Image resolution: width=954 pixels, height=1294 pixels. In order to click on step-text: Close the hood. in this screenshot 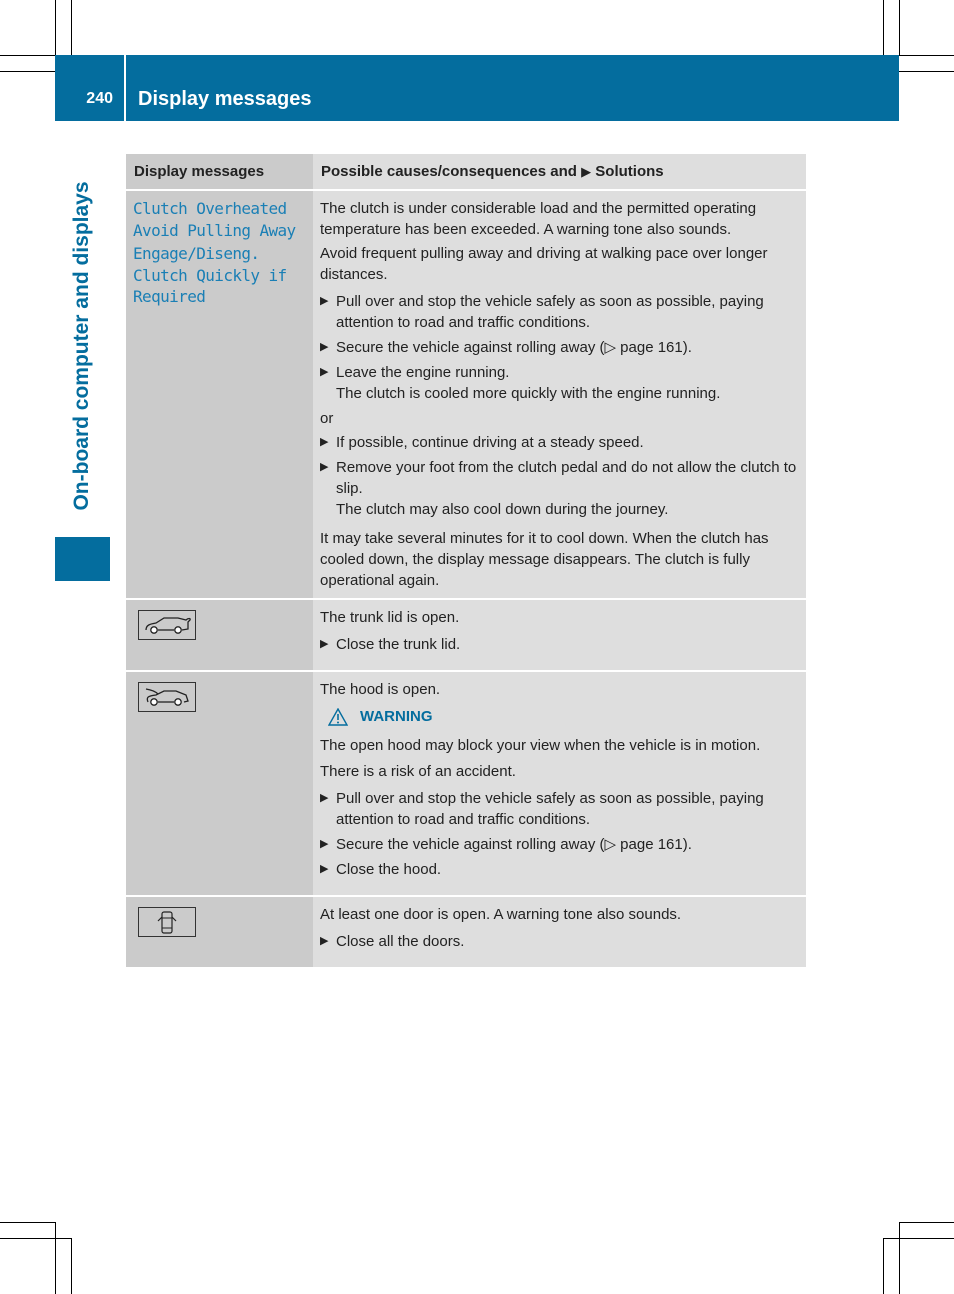, I will do `click(389, 869)`.